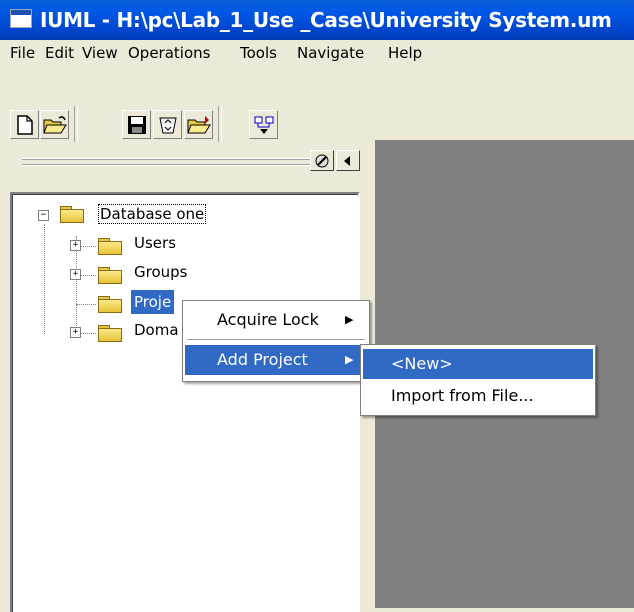 The image size is (634, 612). I want to click on menu-operations: Operations, so click(169, 53).